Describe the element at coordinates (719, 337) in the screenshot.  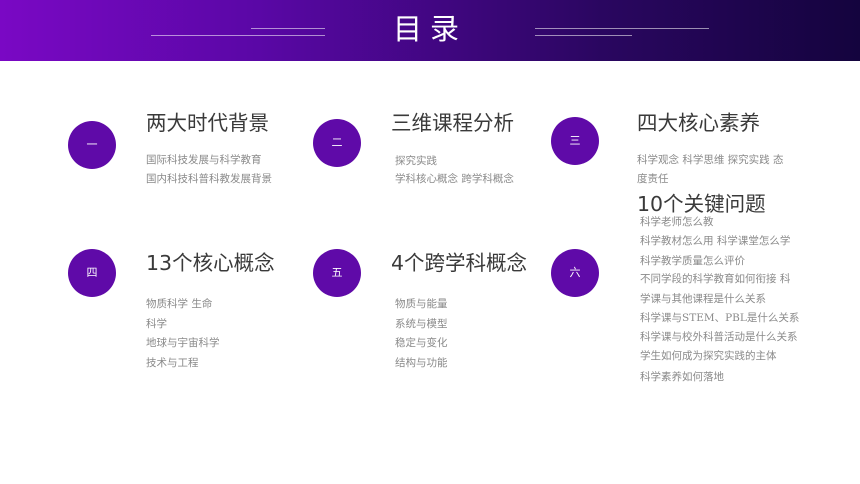
I see `section-item: 科学课与校外科普活动是什么关系` at that location.